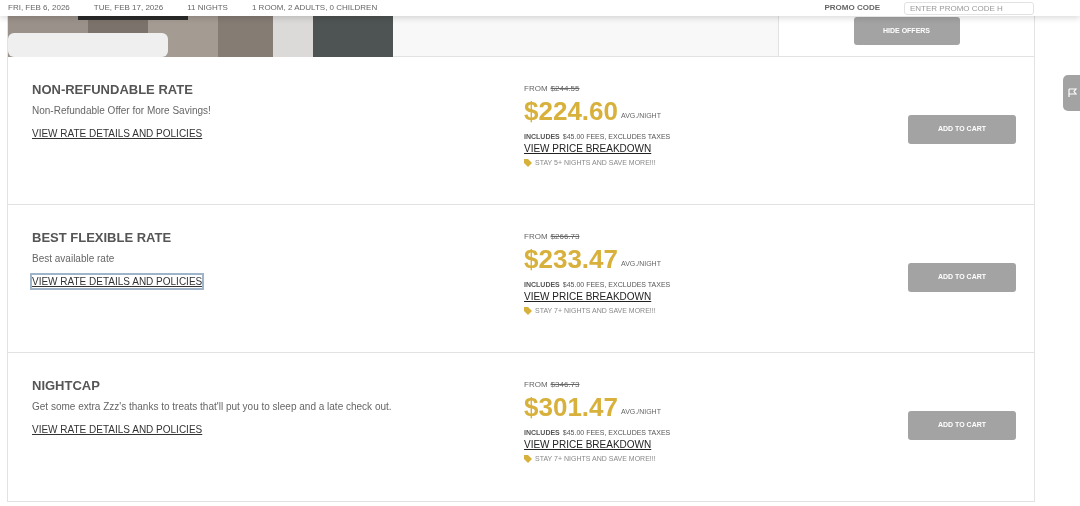  I want to click on rate-price: $301.47, so click(571, 407).